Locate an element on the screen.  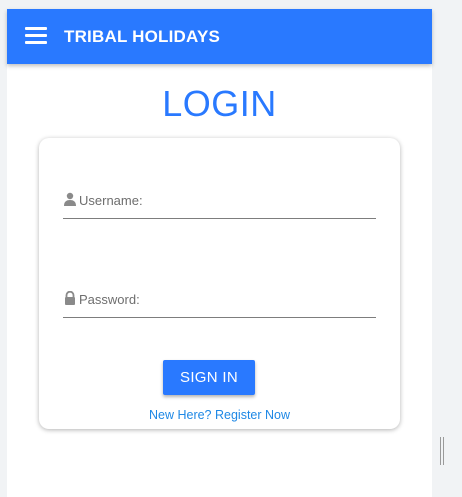
password-field: Password: is located at coordinates (221, 303).